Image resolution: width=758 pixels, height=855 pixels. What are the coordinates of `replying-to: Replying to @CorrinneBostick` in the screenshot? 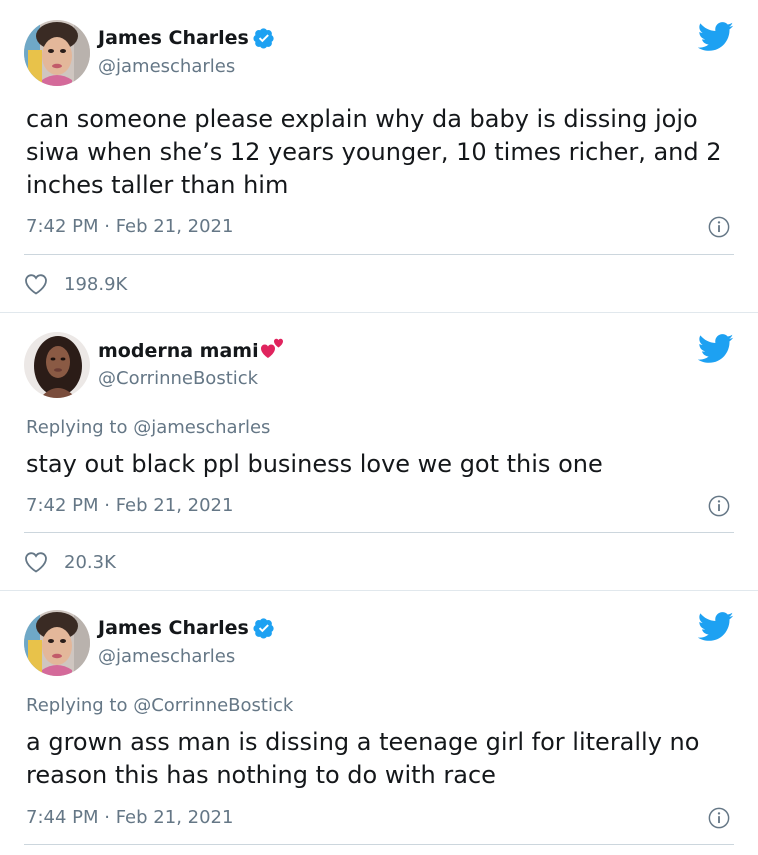 It's located at (159, 705).